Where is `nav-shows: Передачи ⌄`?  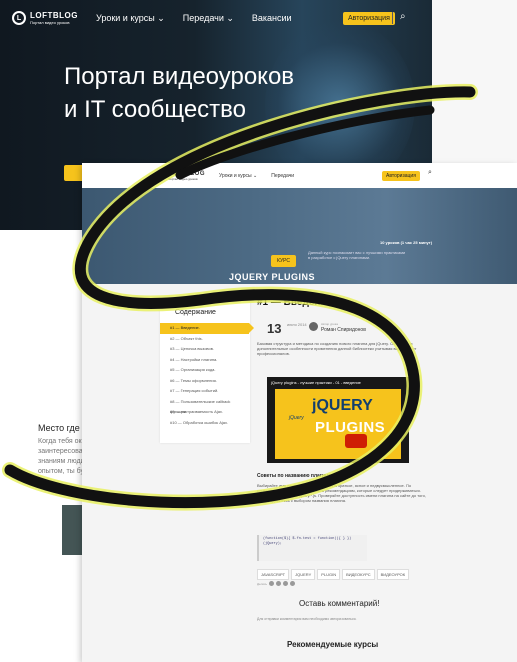
nav-shows: Передачи ⌄ is located at coordinates (208, 18).